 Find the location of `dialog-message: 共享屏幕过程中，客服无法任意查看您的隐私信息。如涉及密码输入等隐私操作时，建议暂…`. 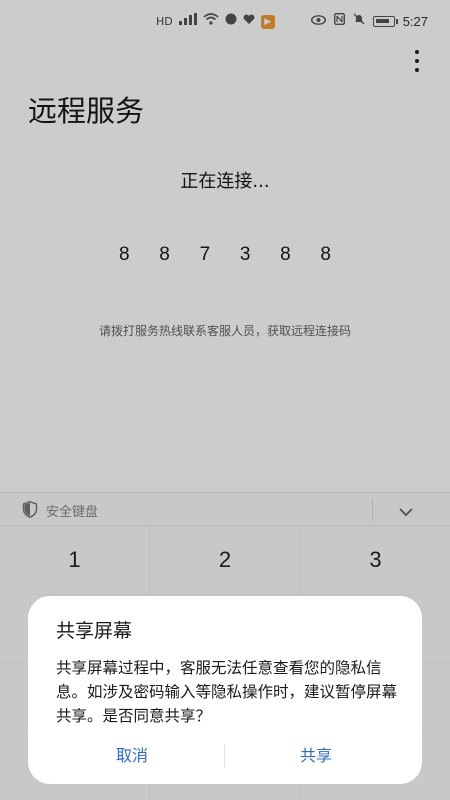

dialog-message: 共享屏幕过程中，客服无法任意查看您的隐私信息。如涉及密码输入等隐私操作时，建议暂… is located at coordinates (227, 692).